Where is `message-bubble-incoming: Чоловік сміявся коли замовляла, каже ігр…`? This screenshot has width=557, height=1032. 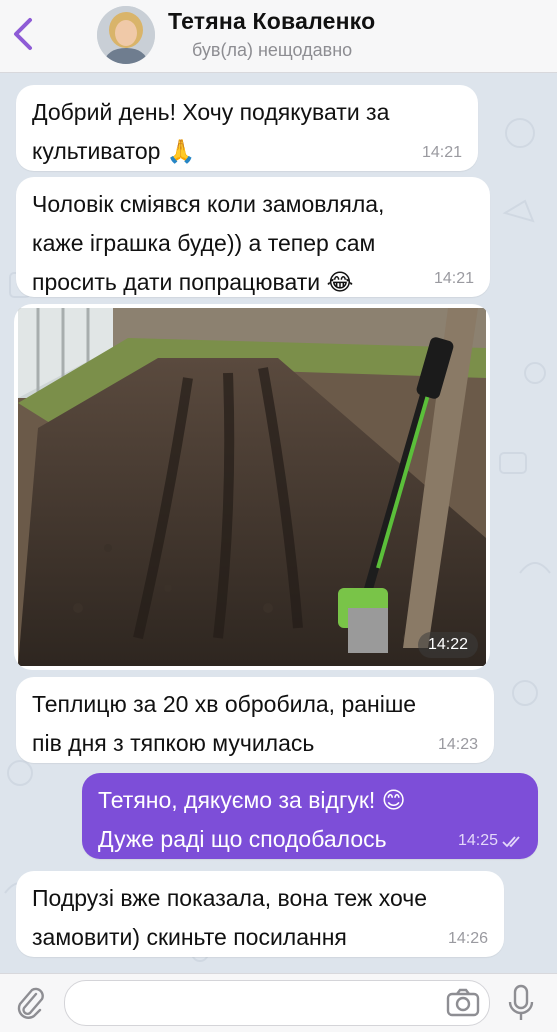 message-bubble-incoming: Чоловік сміявся коли замовляла, каже ігр… is located at coordinates (253, 237).